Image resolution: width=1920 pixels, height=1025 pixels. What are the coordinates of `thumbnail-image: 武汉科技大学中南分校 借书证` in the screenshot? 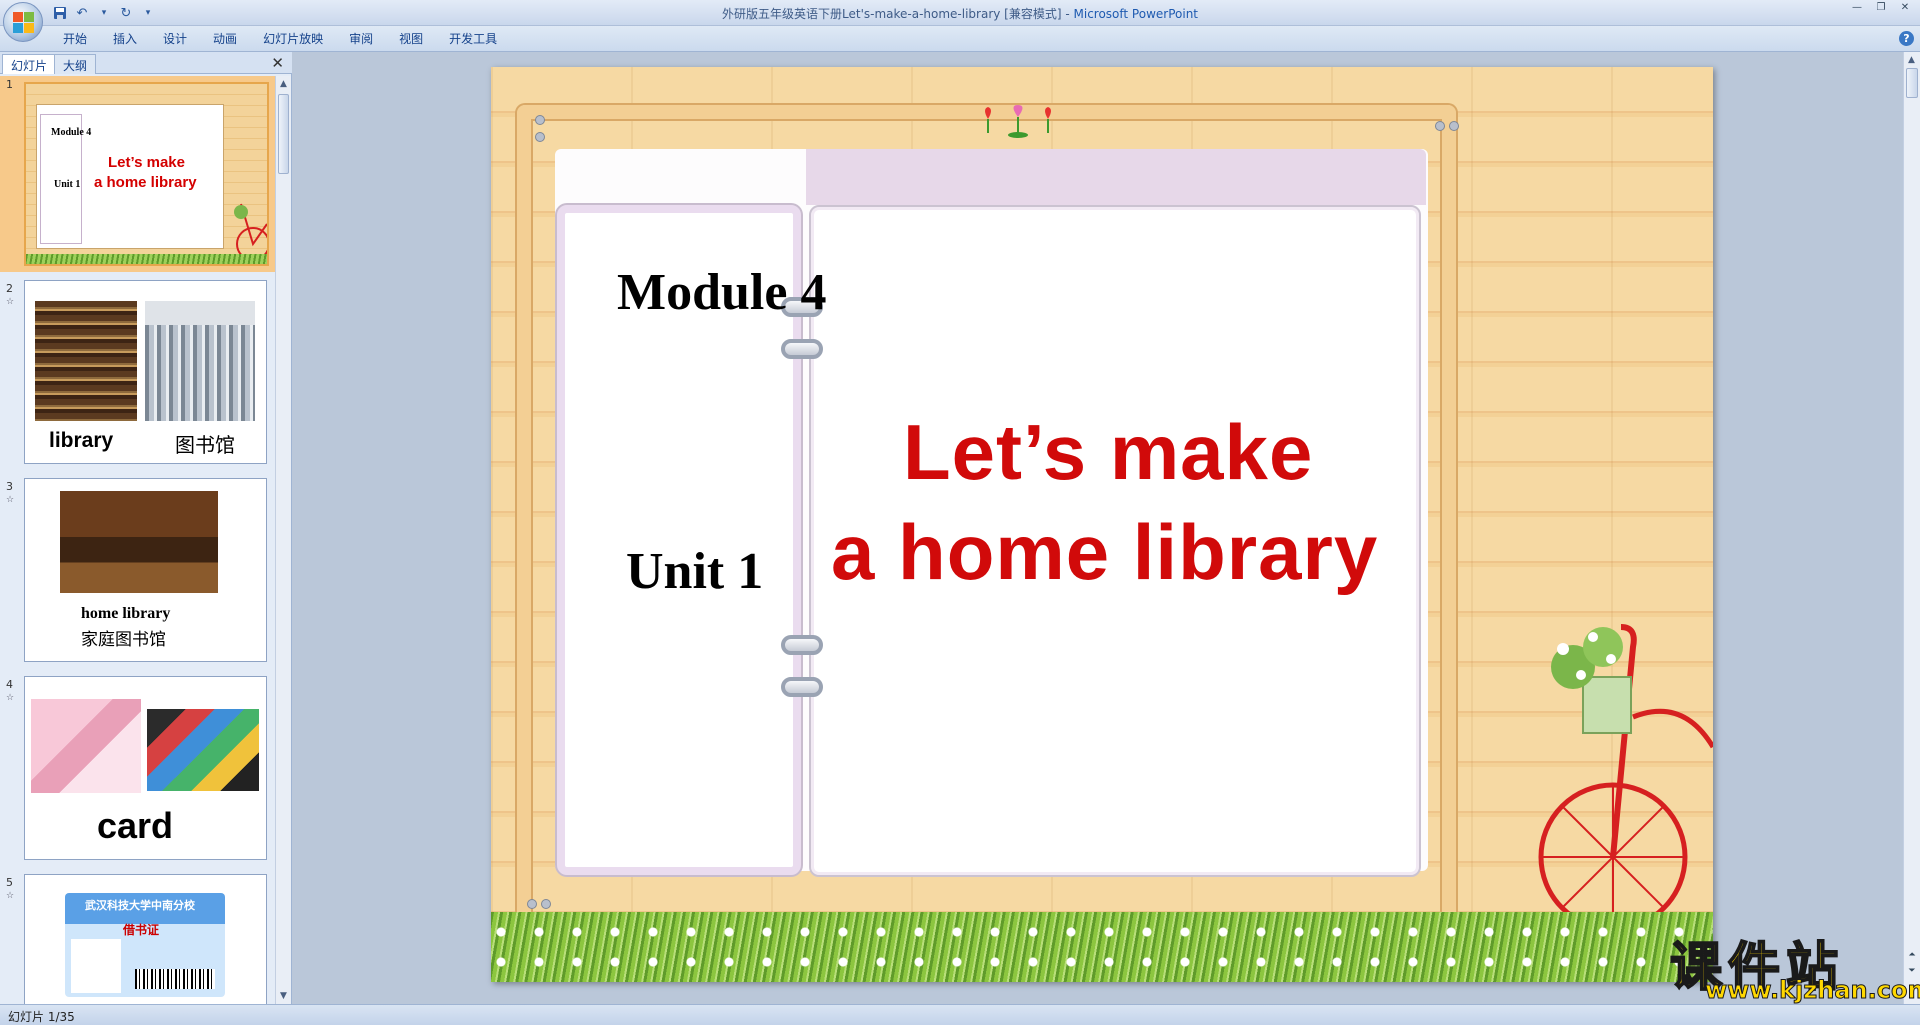 It's located at (145, 939).